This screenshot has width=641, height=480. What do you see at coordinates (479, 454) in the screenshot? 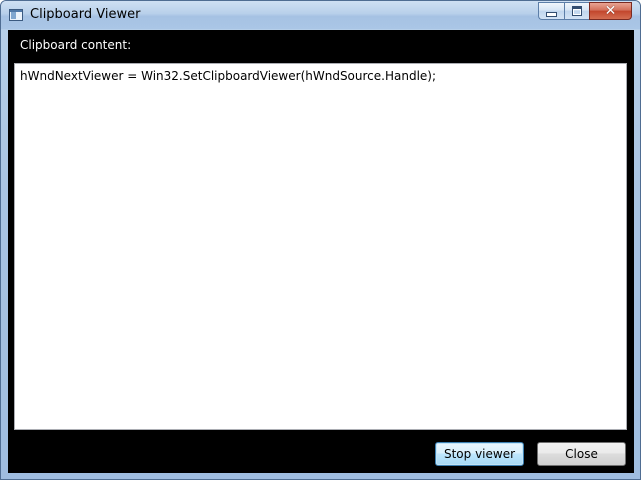
I see `stop-viewer-button: Stop viewer` at bounding box center [479, 454].